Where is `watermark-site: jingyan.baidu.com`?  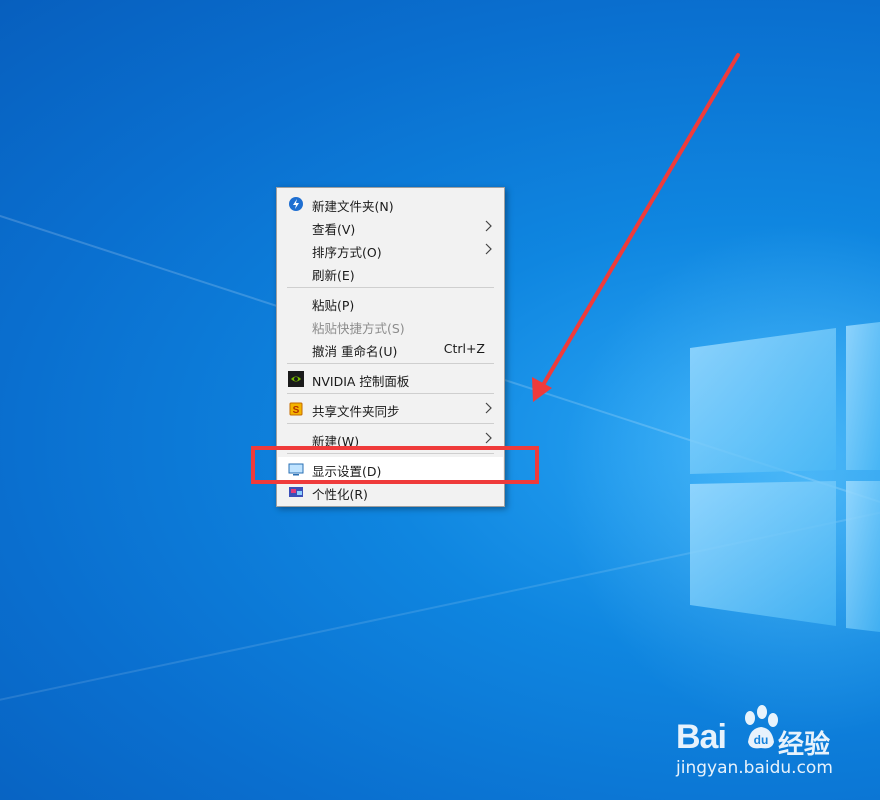 watermark-site: jingyan.baidu.com is located at coordinates (754, 768).